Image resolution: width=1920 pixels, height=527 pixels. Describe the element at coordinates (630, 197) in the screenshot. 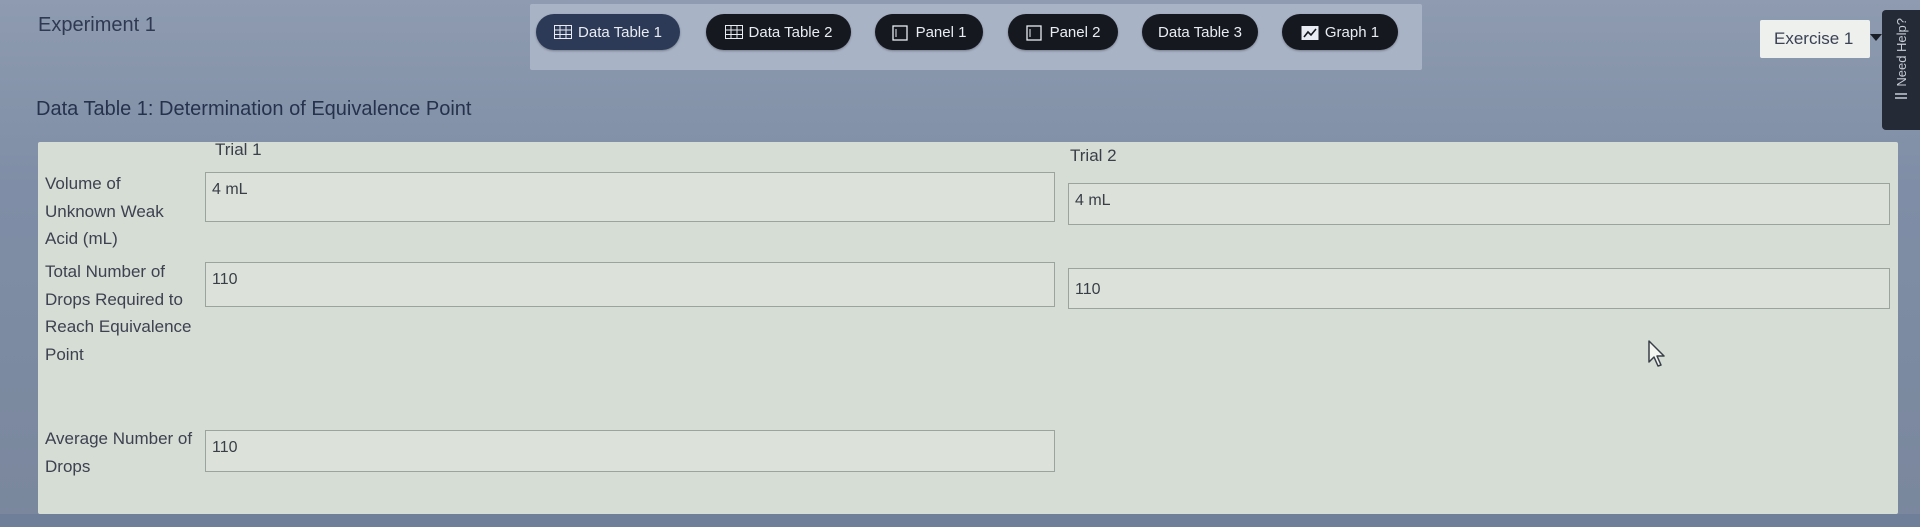

I see `trial-1-volume-input: 4 mL` at that location.